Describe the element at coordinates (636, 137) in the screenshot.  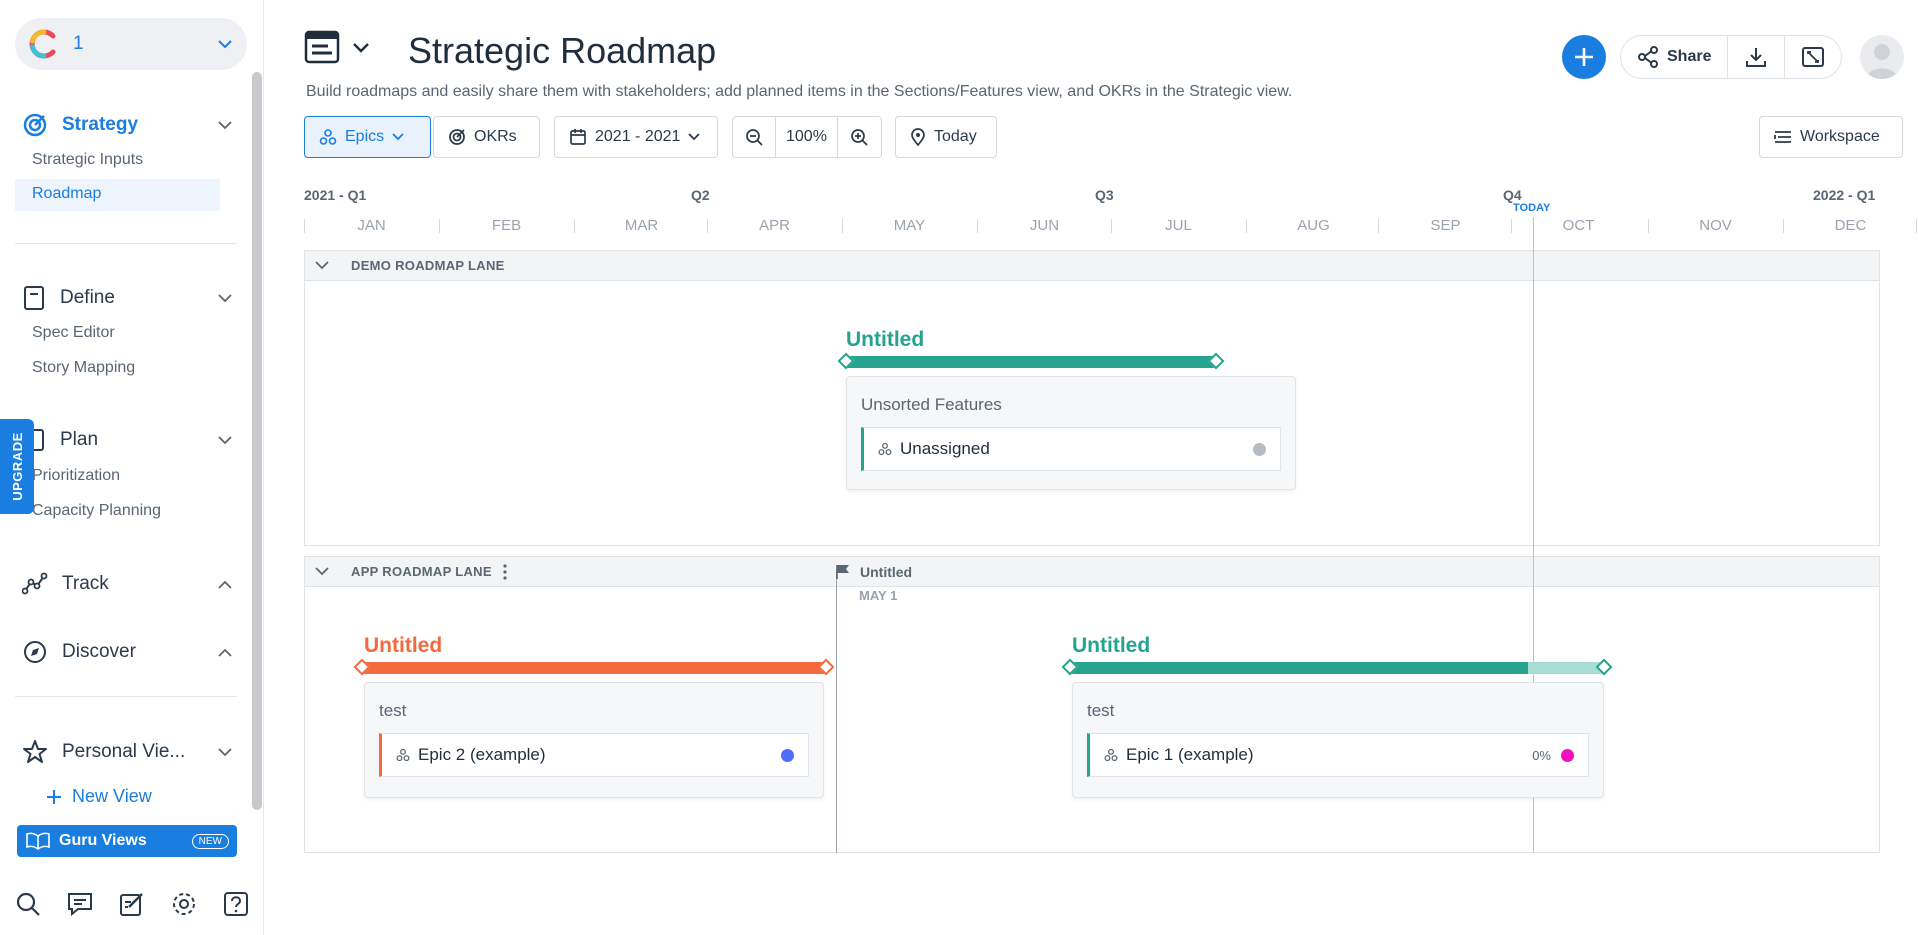
I see `date-range-select: 2021 - 2021` at that location.